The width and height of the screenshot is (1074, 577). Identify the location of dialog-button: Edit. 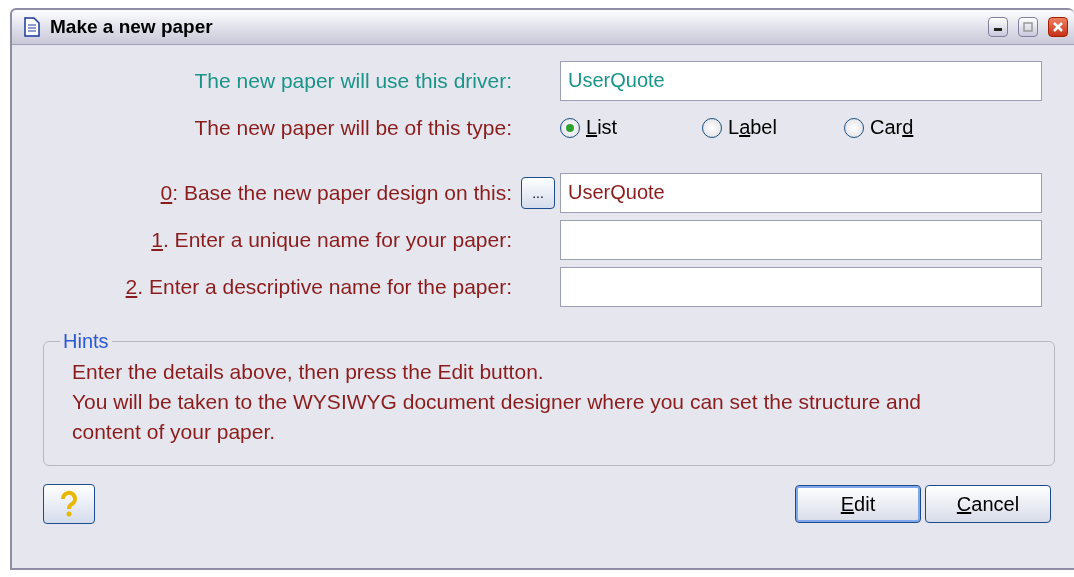
(858, 504).